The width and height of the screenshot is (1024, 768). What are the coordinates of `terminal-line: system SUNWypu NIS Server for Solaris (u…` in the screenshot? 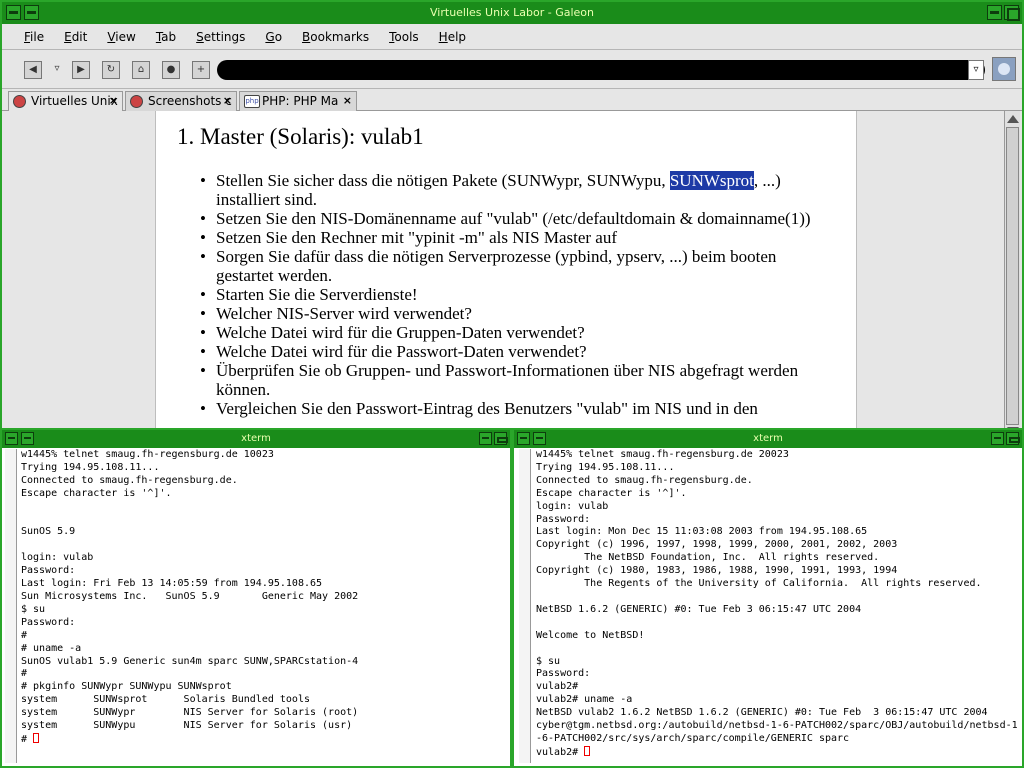 It's located at (187, 726).